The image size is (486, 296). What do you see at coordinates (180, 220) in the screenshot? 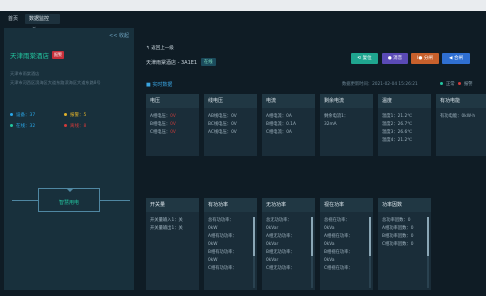
I see `reading-value: 关` at bounding box center [180, 220].